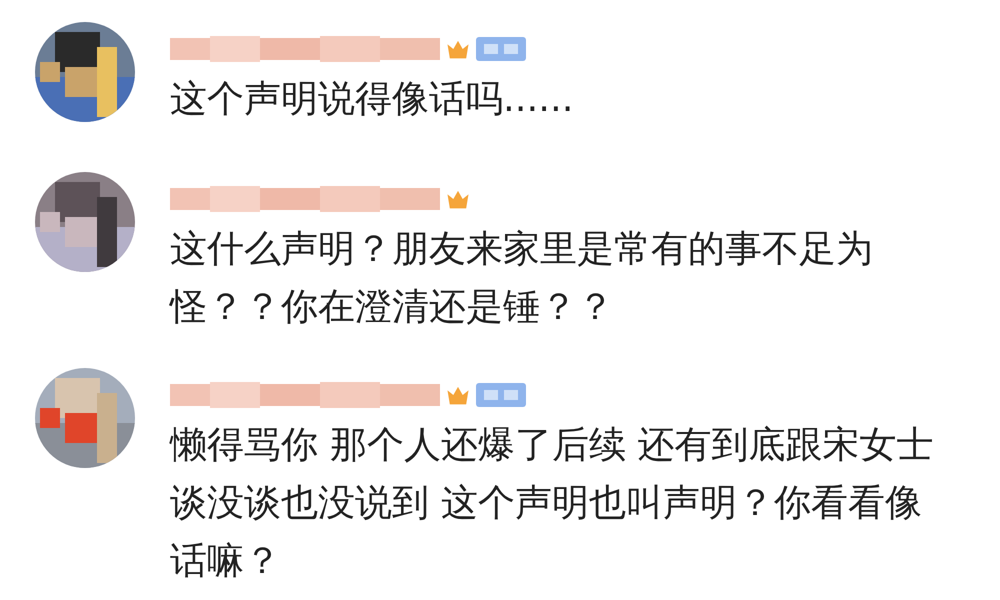 Image resolution: width=1000 pixels, height=600 pixels. What do you see at coordinates (522, 278) in the screenshot?
I see `comment-text: 这什么声明？朋友来家里是常有的事不足为怪？？你在澄清还是锤？？` at bounding box center [522, 278].